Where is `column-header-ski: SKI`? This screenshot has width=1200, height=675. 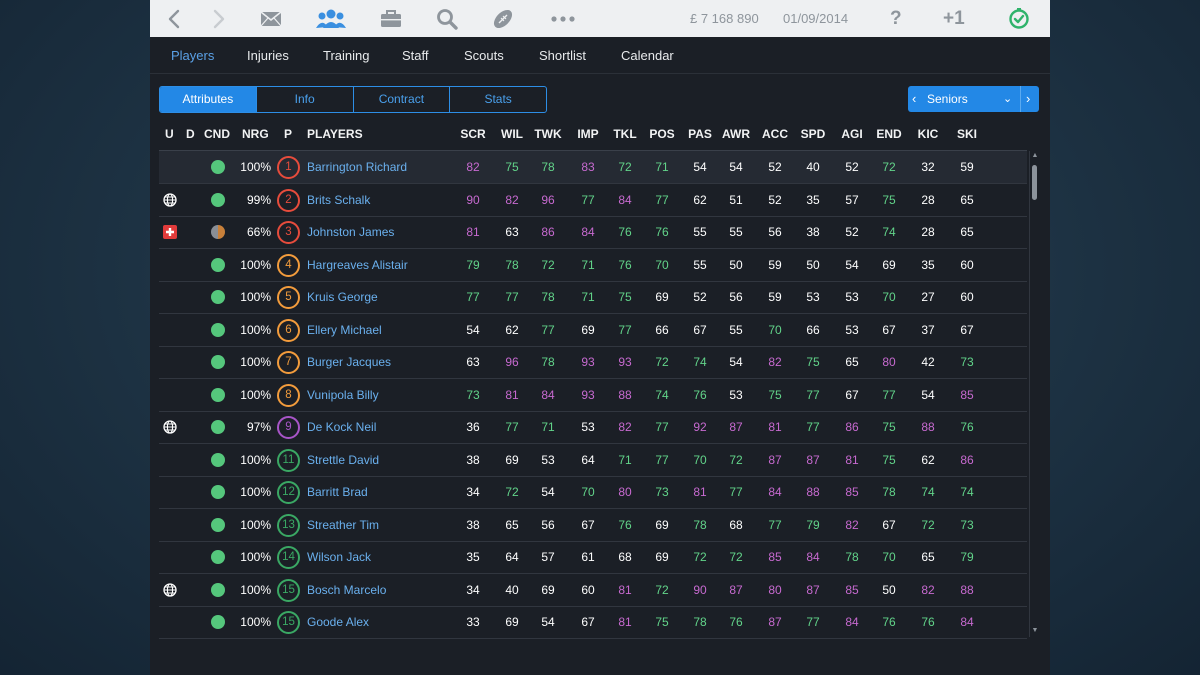
column-header-ski: SKI is located at coordinates (967, 134).